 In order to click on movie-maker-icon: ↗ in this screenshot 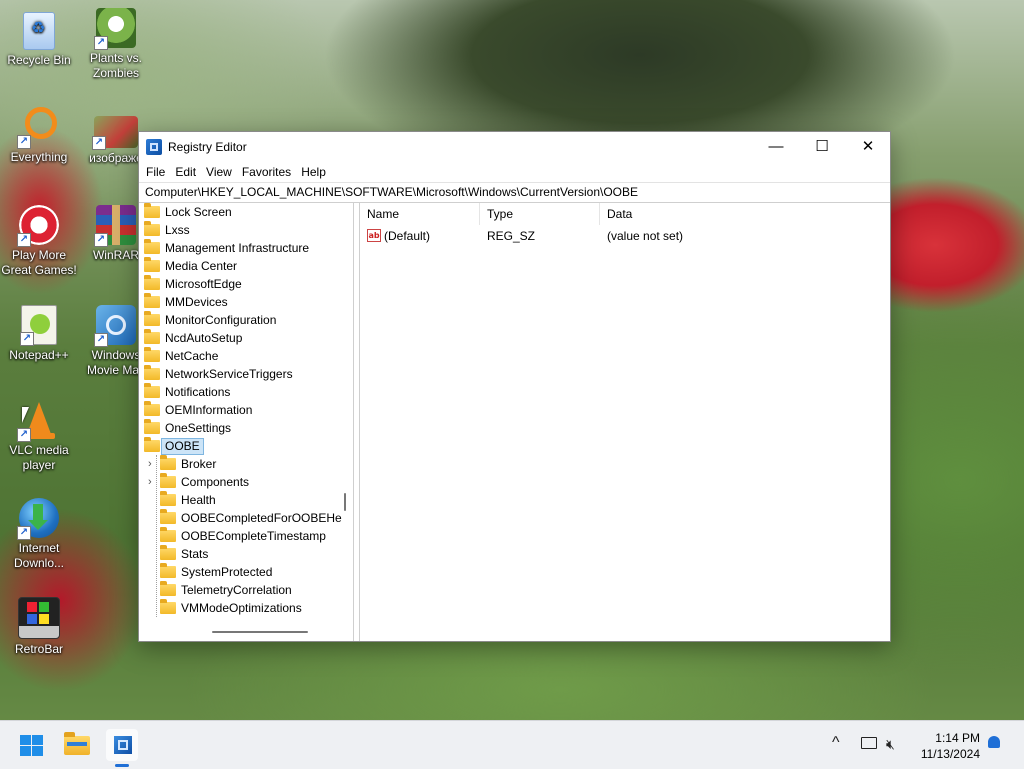, I will do `click(115, 326)`.